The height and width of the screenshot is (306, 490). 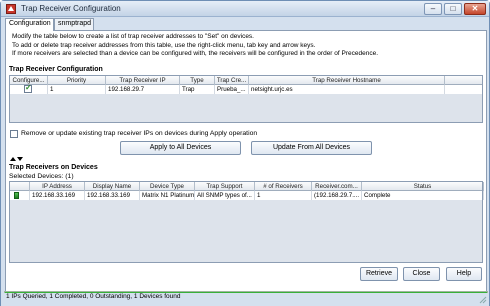 I want to click on col-priority: Priority, so click(x=77, y=80).